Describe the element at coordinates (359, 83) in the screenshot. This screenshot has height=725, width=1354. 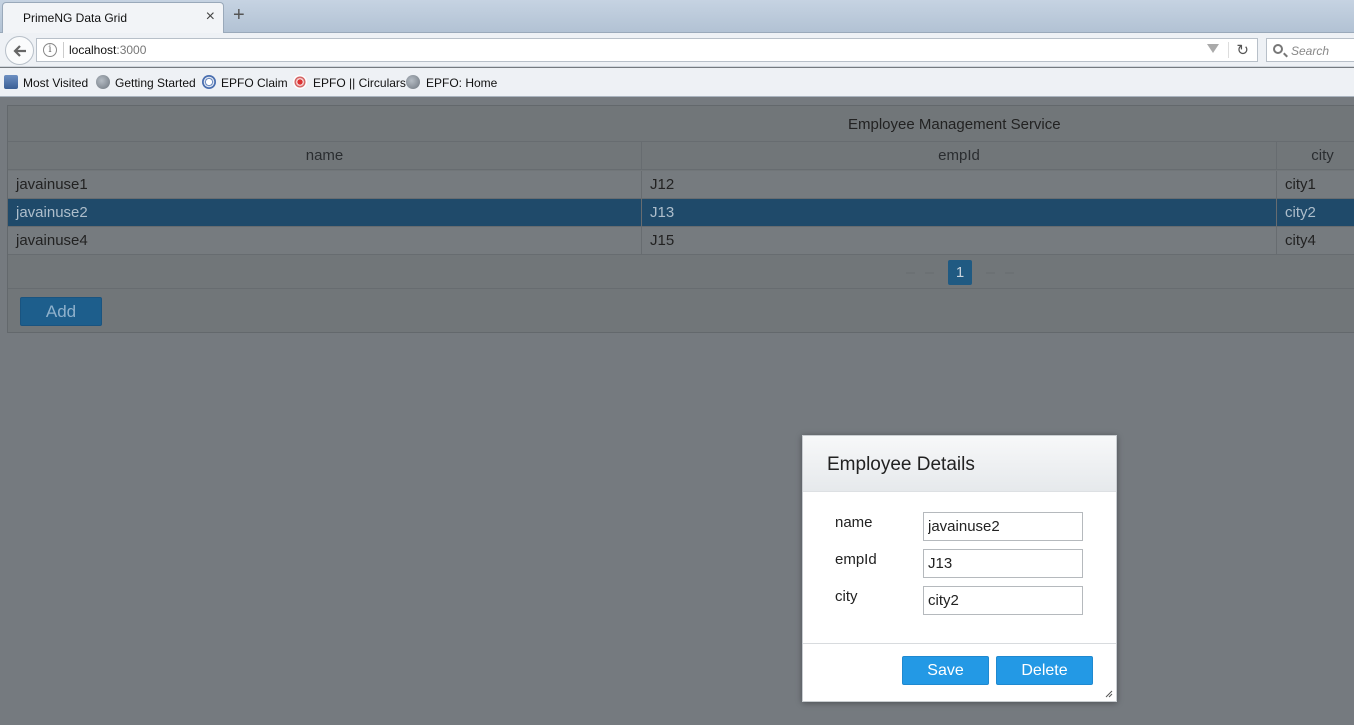
I see `bookmark-epfo-circulars: EPFO || Circulars` at that location.